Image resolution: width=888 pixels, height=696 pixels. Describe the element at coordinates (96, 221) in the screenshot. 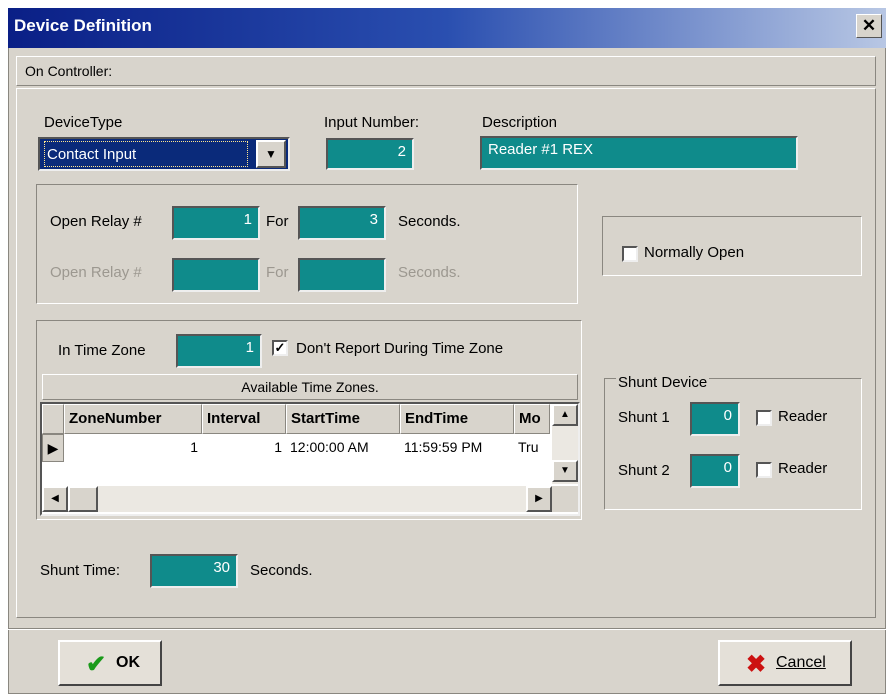

I see `open-relay-1-label: Open Relay #` at that location.